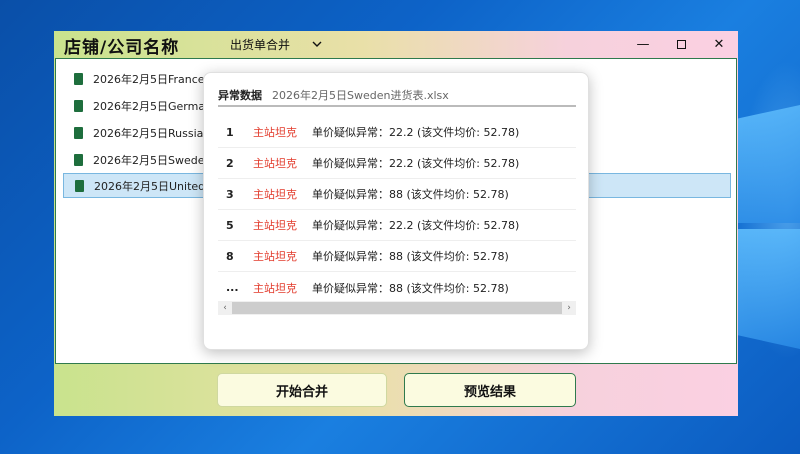 The image size is (800, 454). I want to click on row-index: 1, so click(230, 132).